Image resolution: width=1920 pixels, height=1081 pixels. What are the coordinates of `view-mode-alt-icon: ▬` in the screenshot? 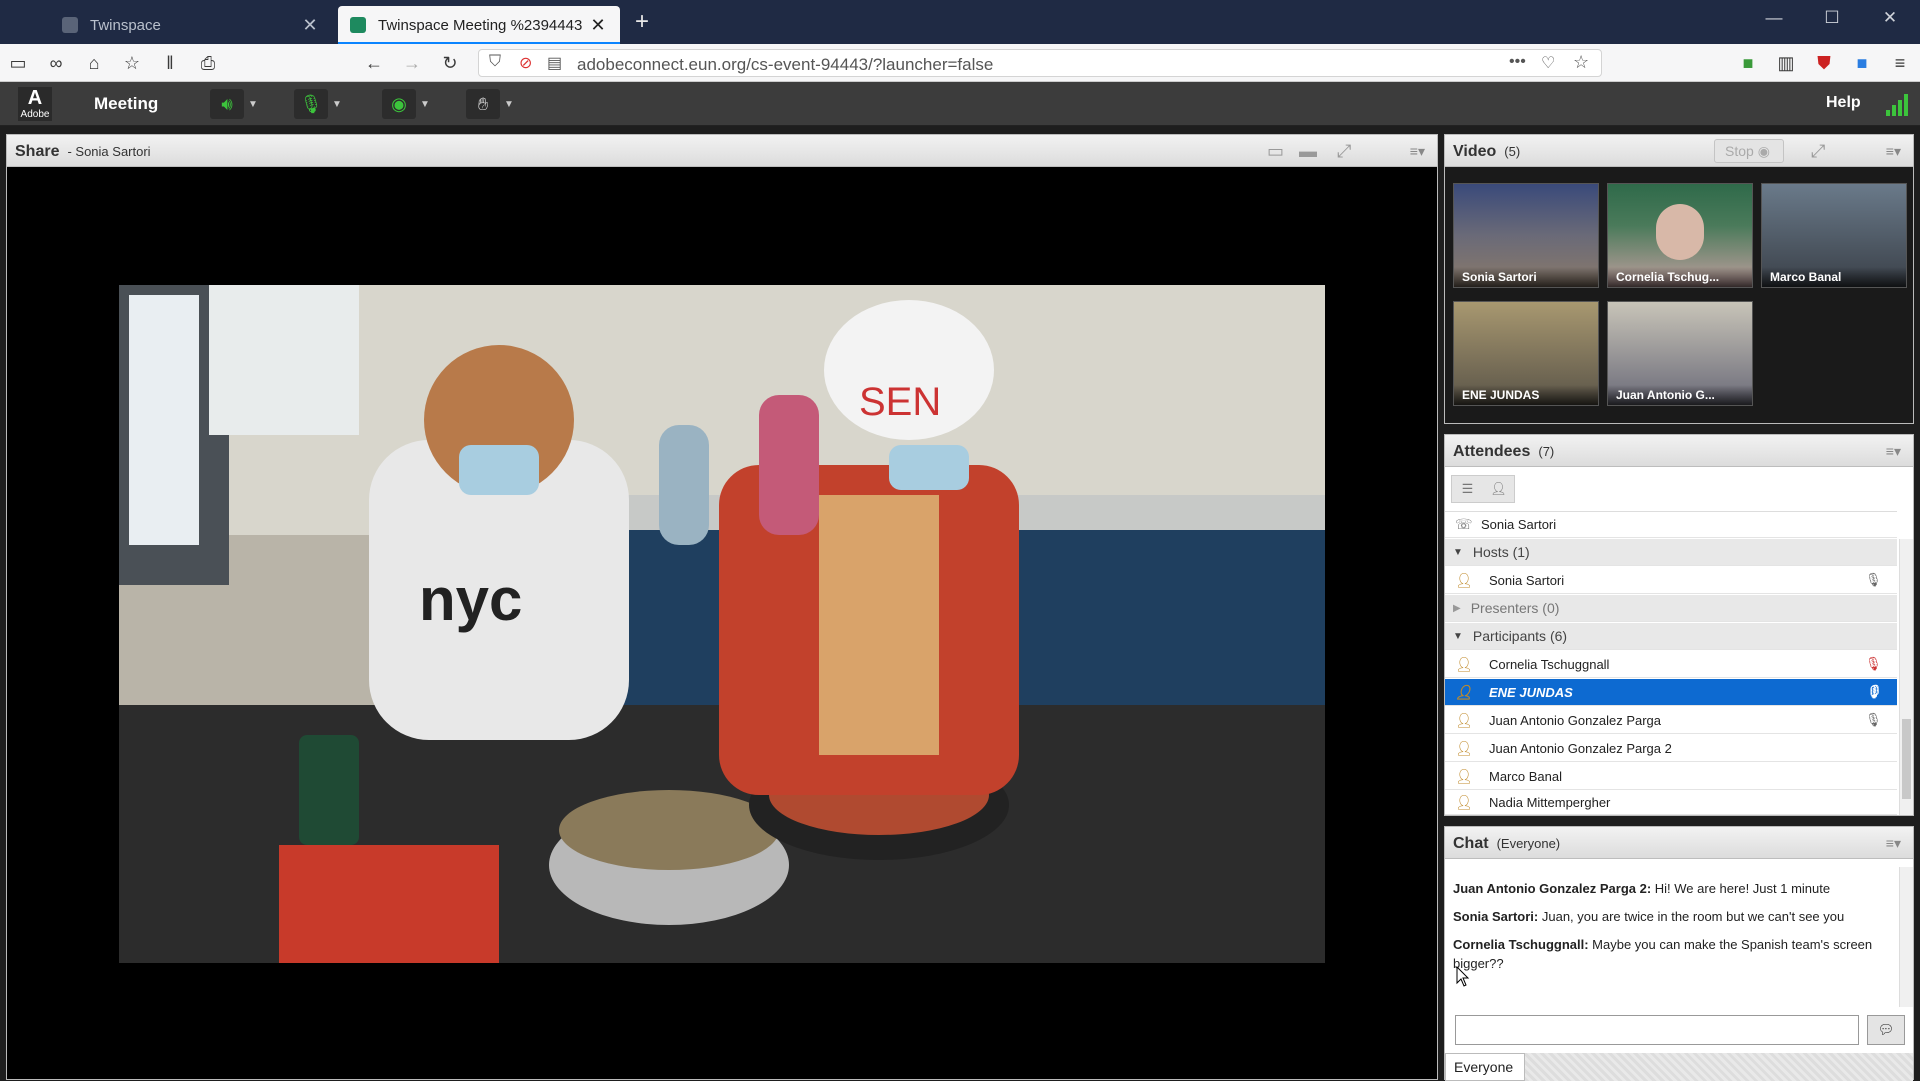 It's located at (1308, 151).